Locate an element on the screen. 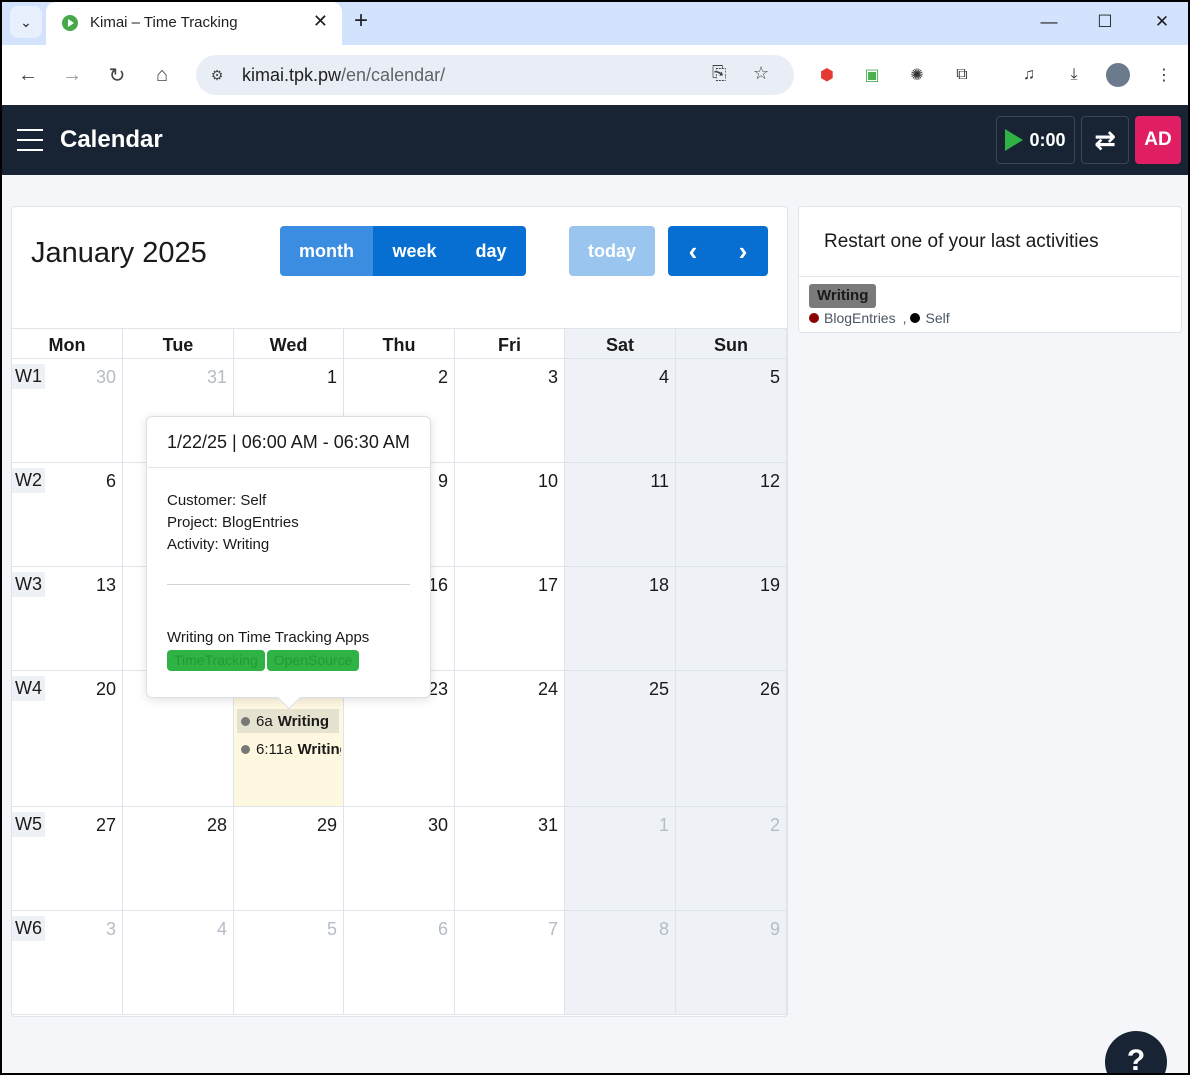  day-cell: 11 is located at coordinates (620, 514).